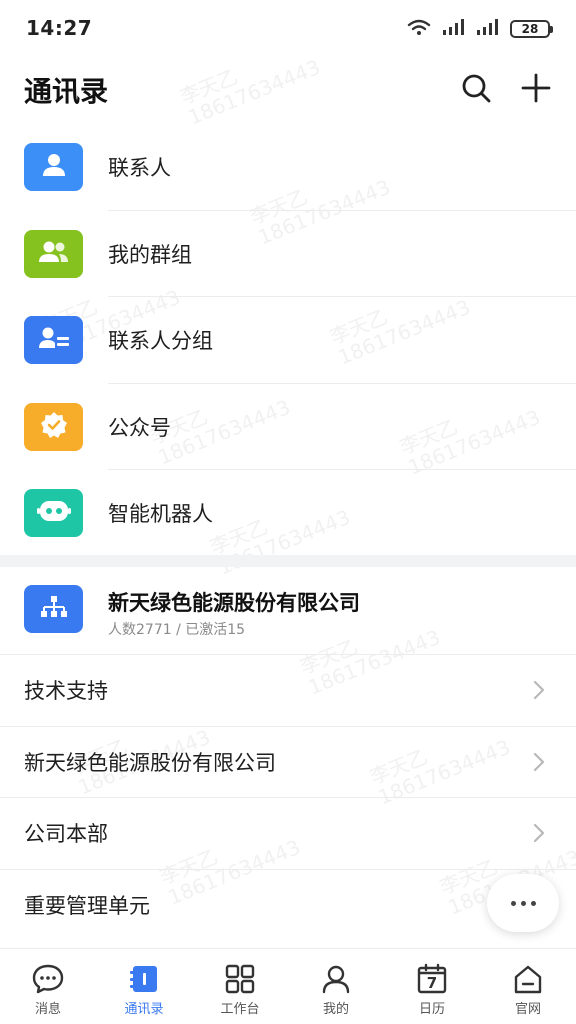 This screenshot has height=1024, width=576. I want to click on org-tile, so click(53, 609).